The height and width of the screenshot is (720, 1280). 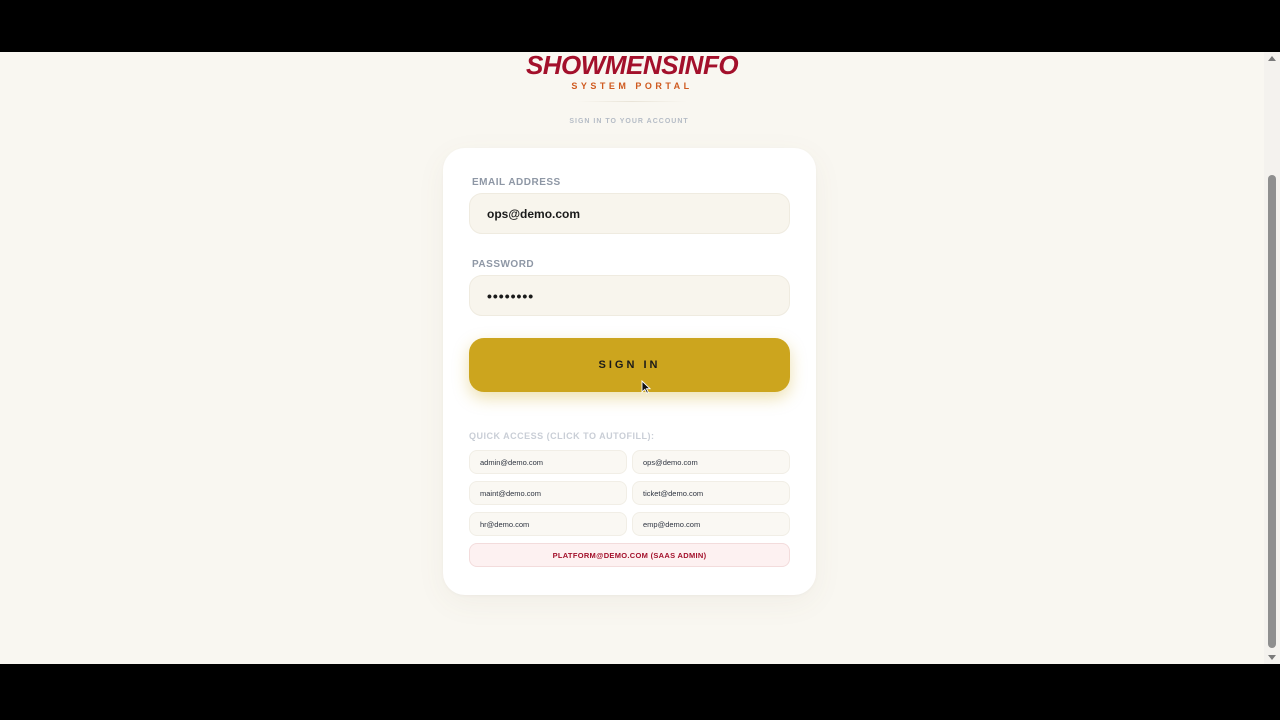 I want to click on brand-subtitle: SYSTEM PORTAL, so click(x=632, y=86).